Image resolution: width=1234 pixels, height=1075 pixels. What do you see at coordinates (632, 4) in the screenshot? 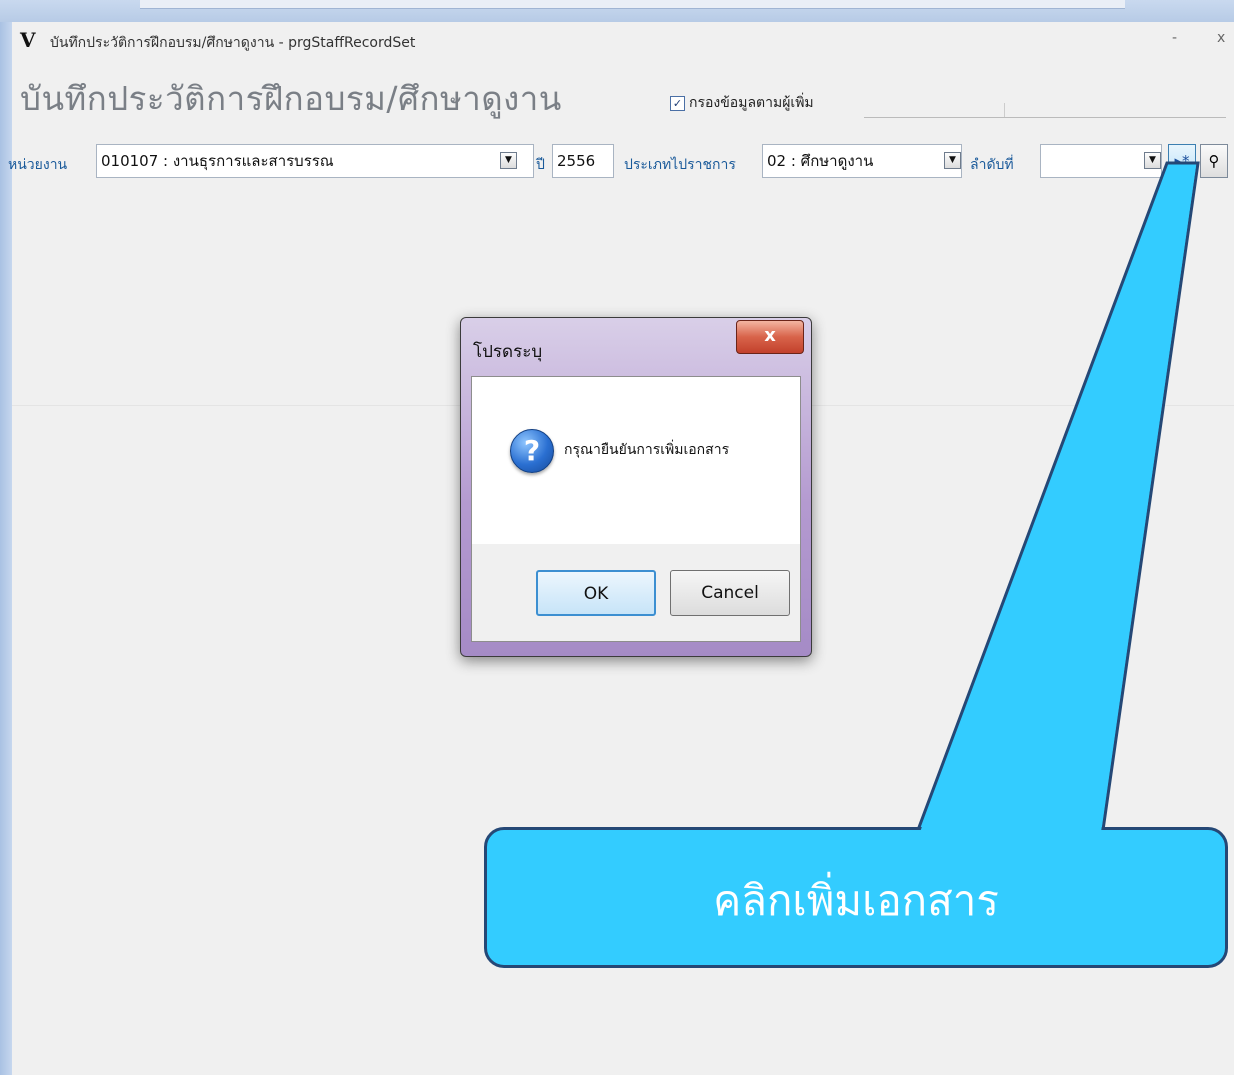
I see `background-window-strip` at bounding box center [632, 4].